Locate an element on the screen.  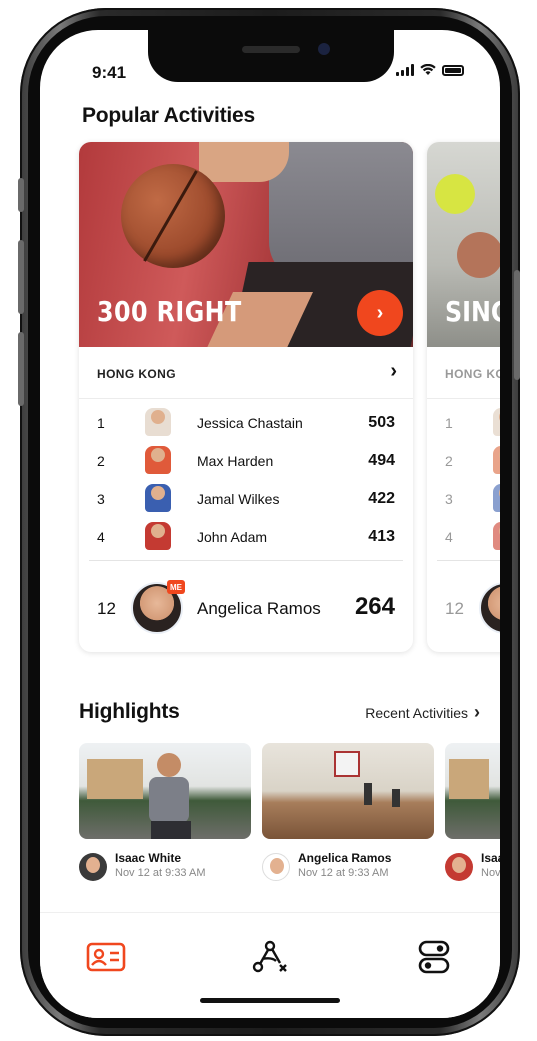
recent-activities-label: Recent Activities is located at coordinates (416, 712).